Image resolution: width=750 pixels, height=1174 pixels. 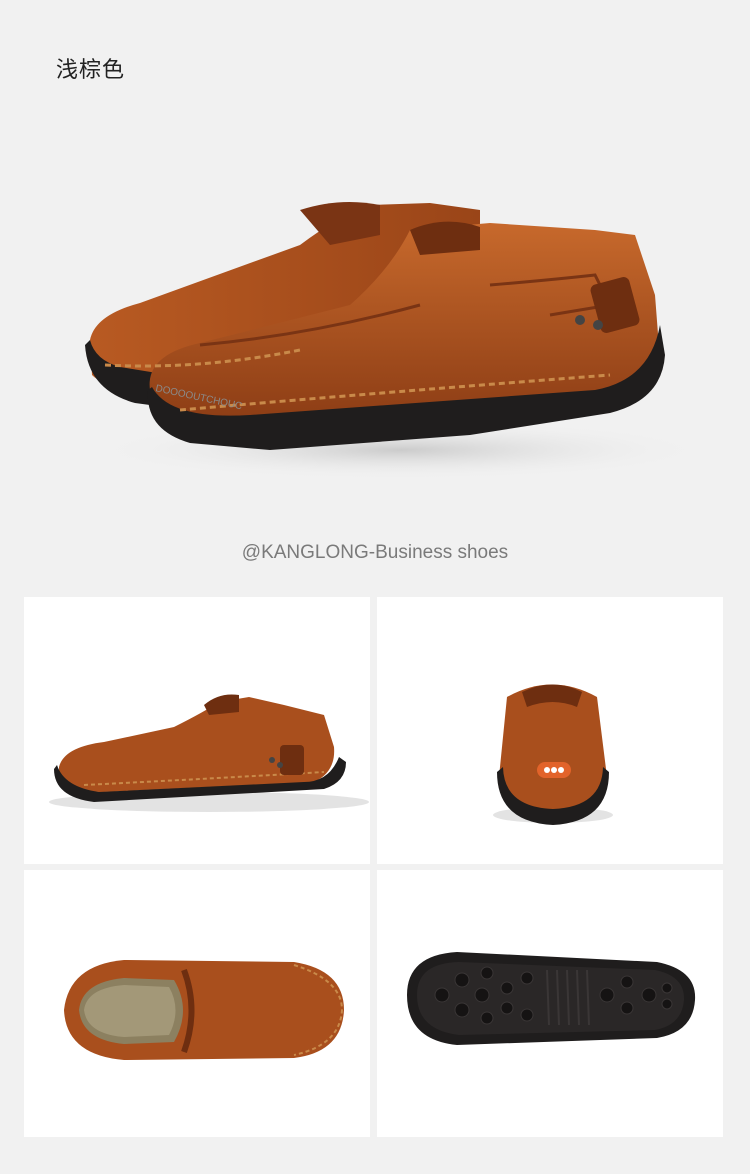 I want to click on top-view-tile, so click(x=197, y=1003).